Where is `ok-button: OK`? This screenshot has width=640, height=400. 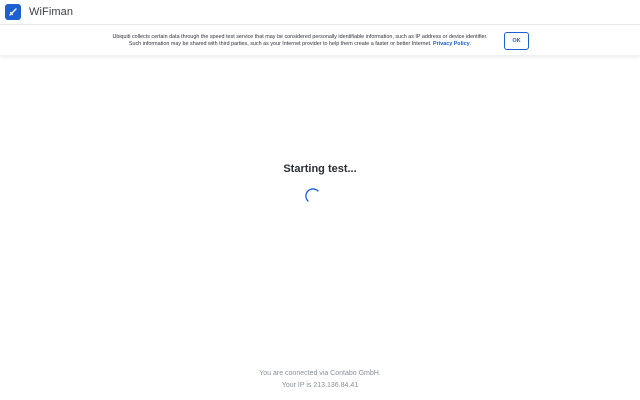 ok-button: OK is located at coordinates (516, 41).